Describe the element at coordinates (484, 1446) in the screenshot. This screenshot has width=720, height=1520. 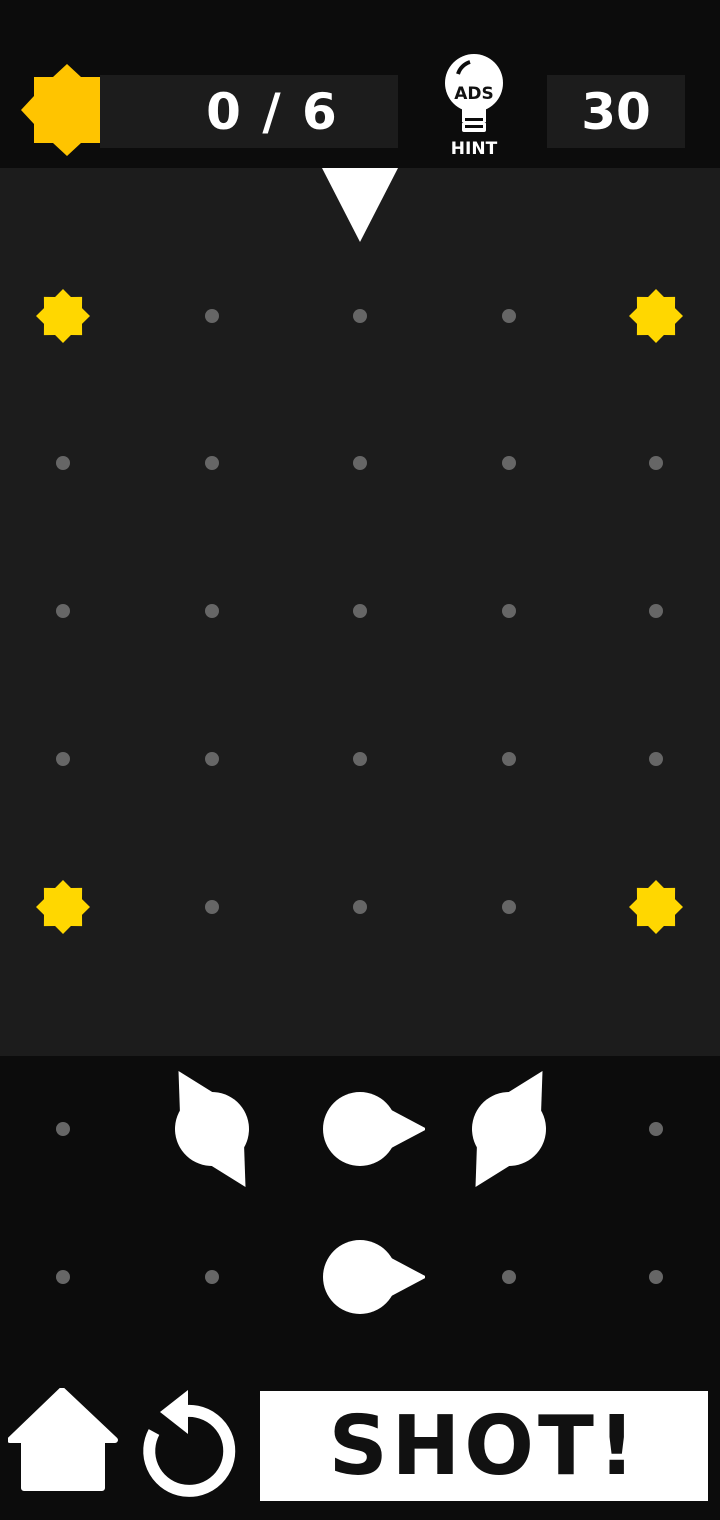
I see `shot-button: SHOT!` at that location.